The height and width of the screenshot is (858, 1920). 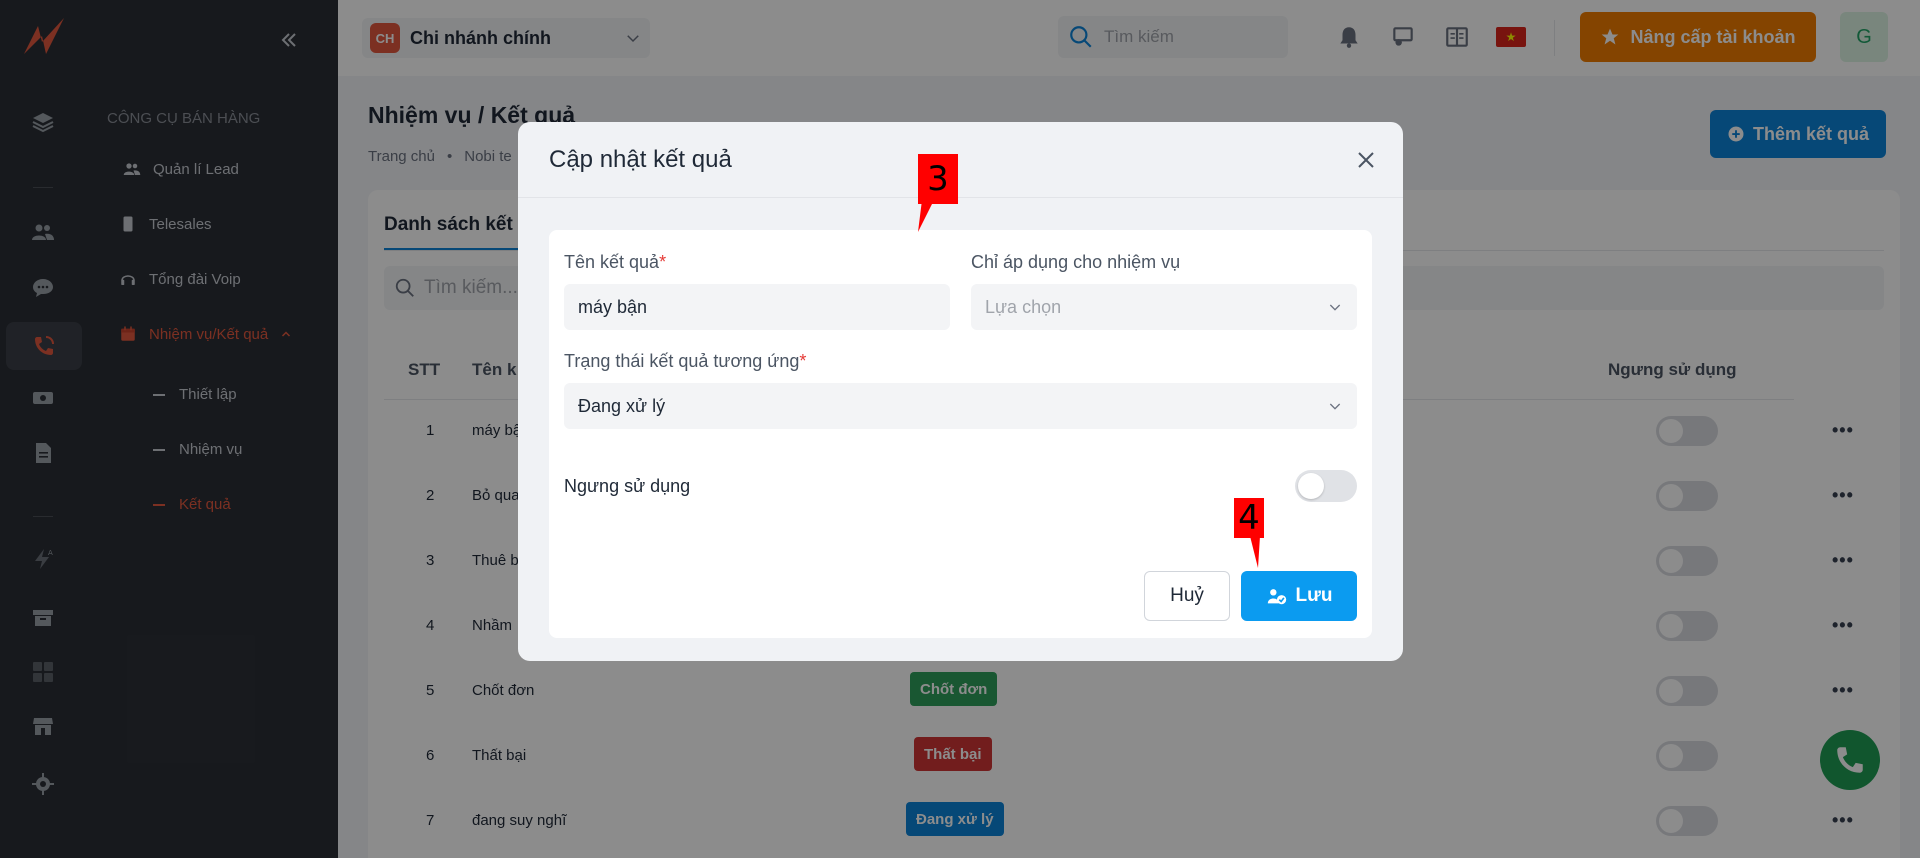 I want to click on save-label: Lưu, so click(x=1314, y=595).